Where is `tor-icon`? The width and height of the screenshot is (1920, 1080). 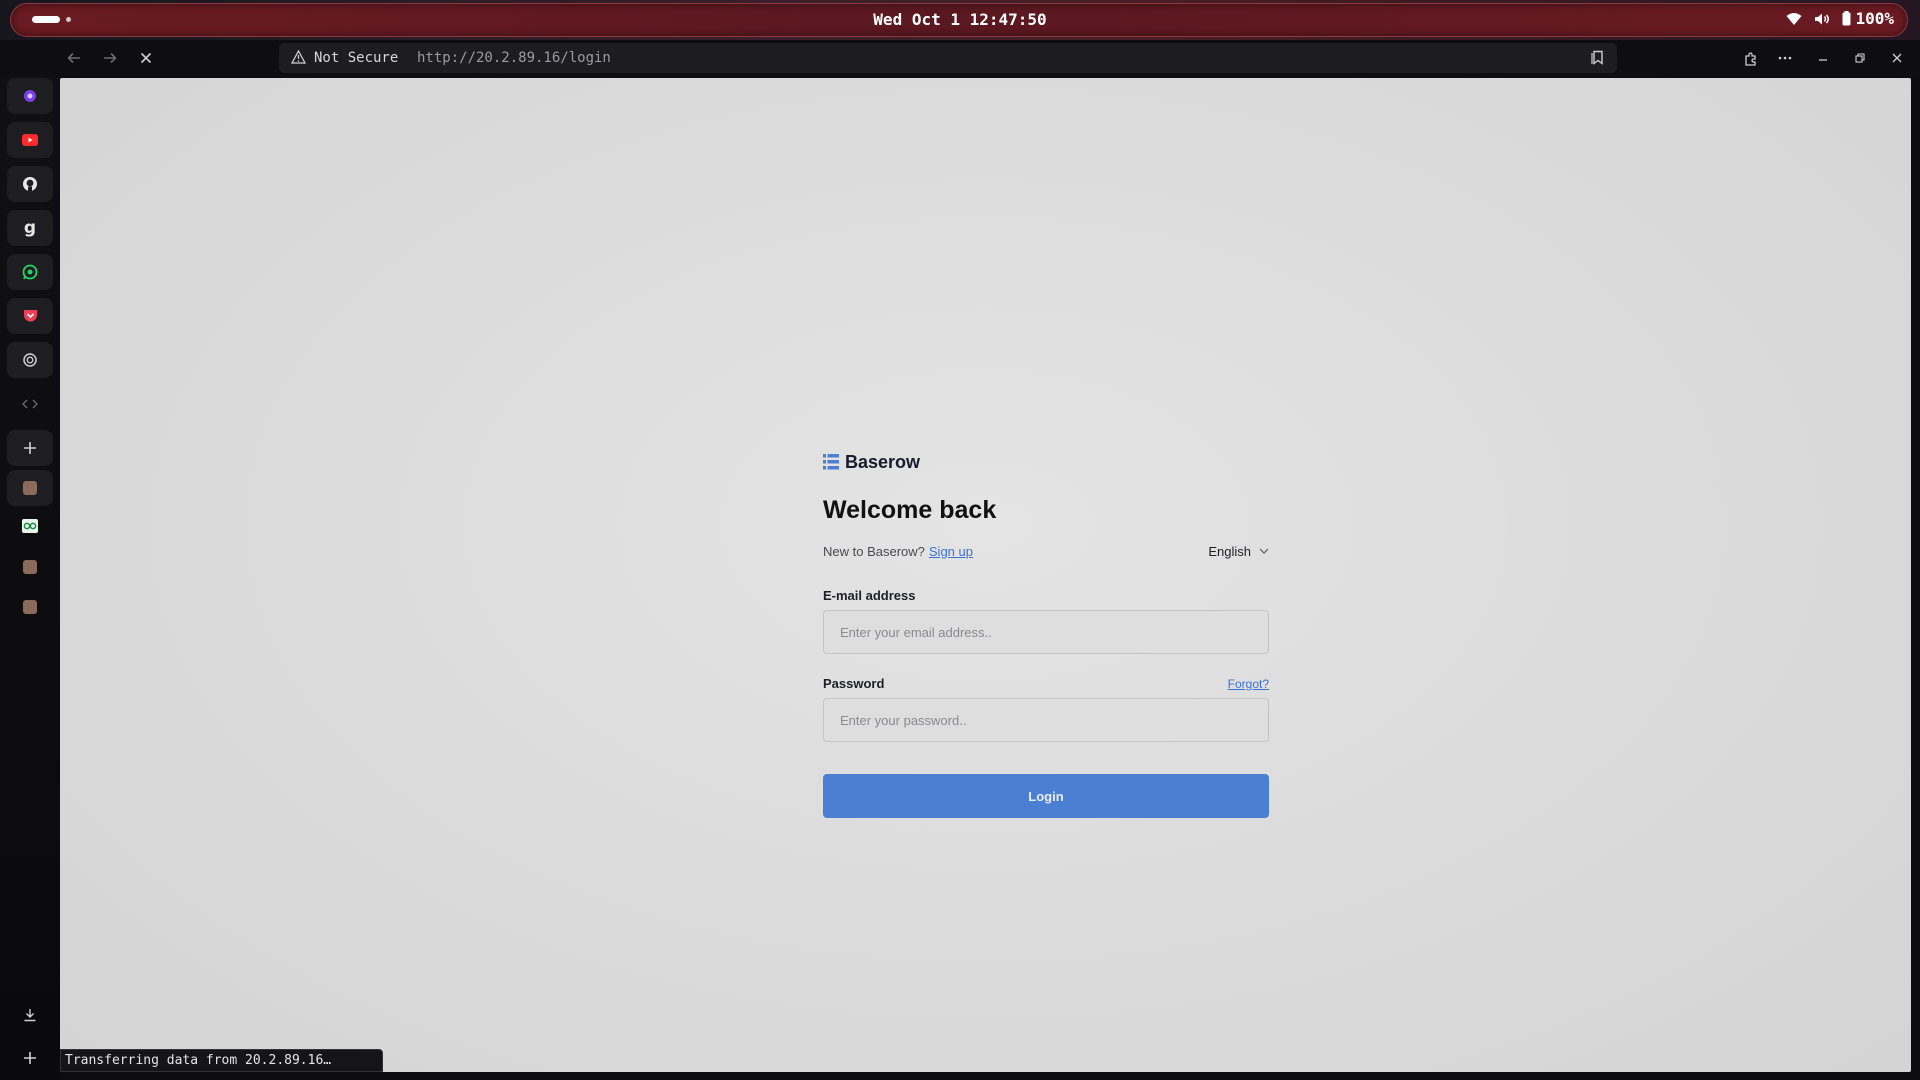
tor-icon is located at coordinates (30, 96).